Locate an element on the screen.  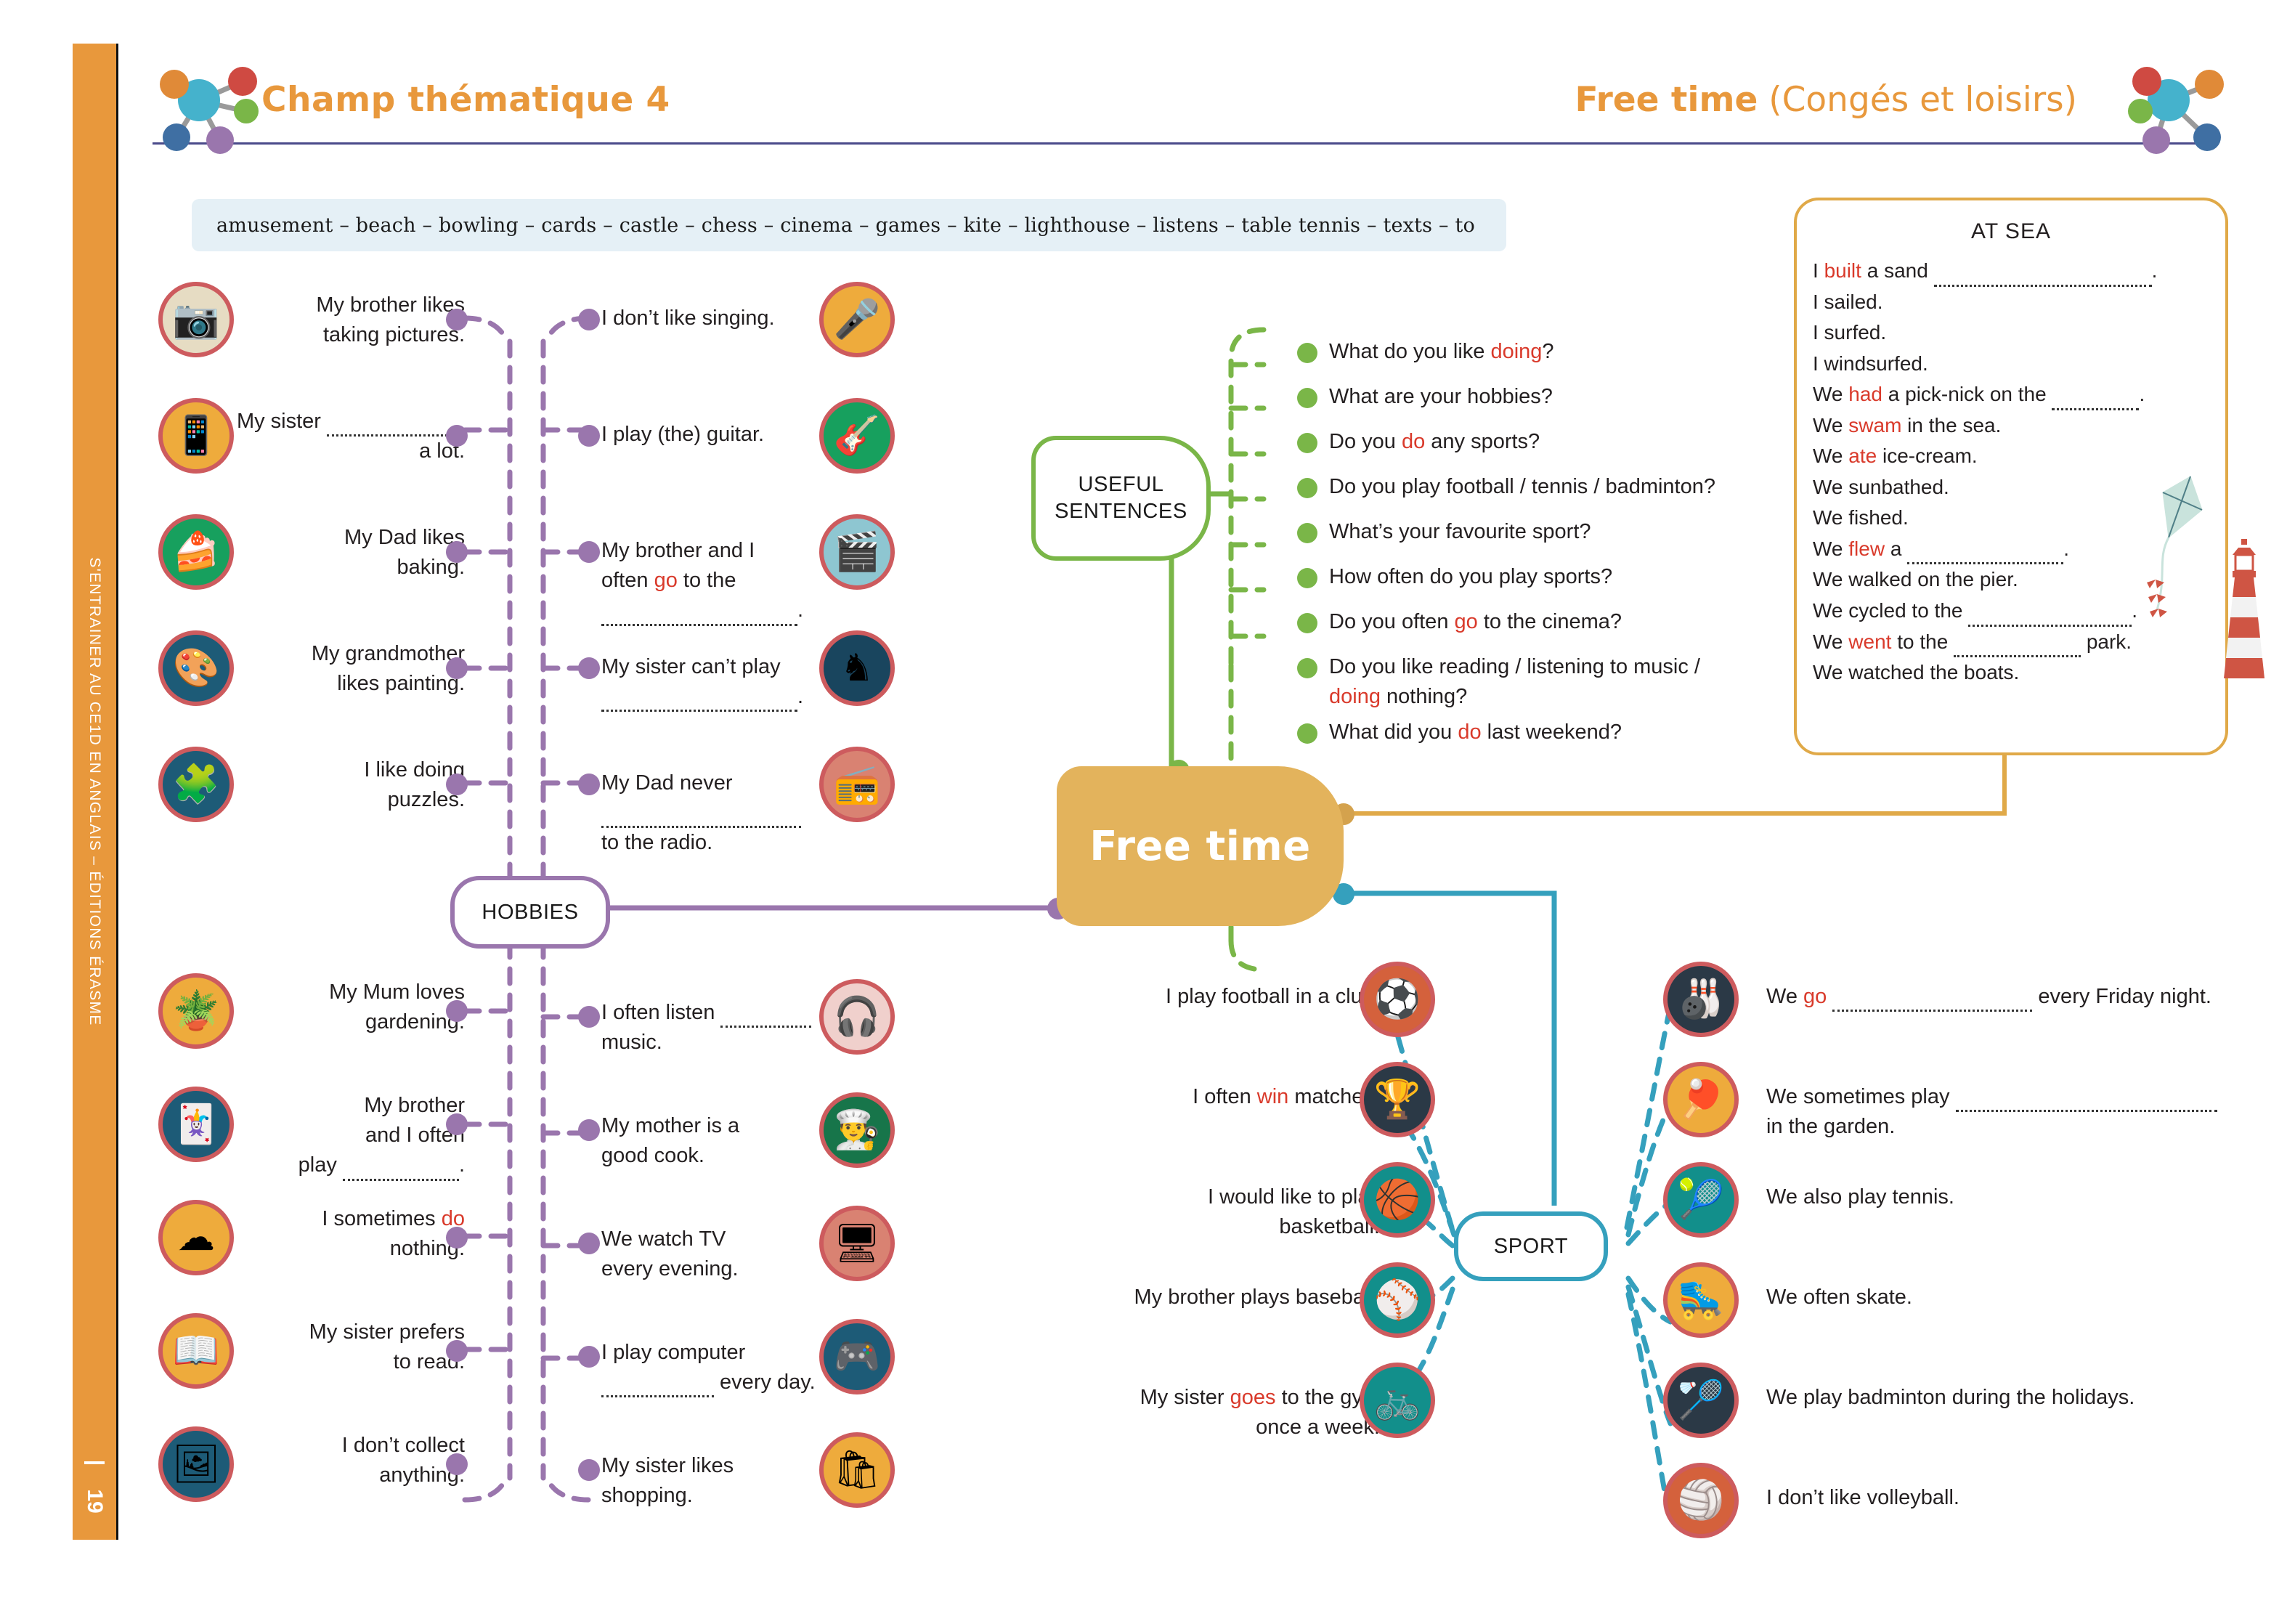
useful-sentence-item: Do you often go to the cinema? is located at coordinates (1475, 621).